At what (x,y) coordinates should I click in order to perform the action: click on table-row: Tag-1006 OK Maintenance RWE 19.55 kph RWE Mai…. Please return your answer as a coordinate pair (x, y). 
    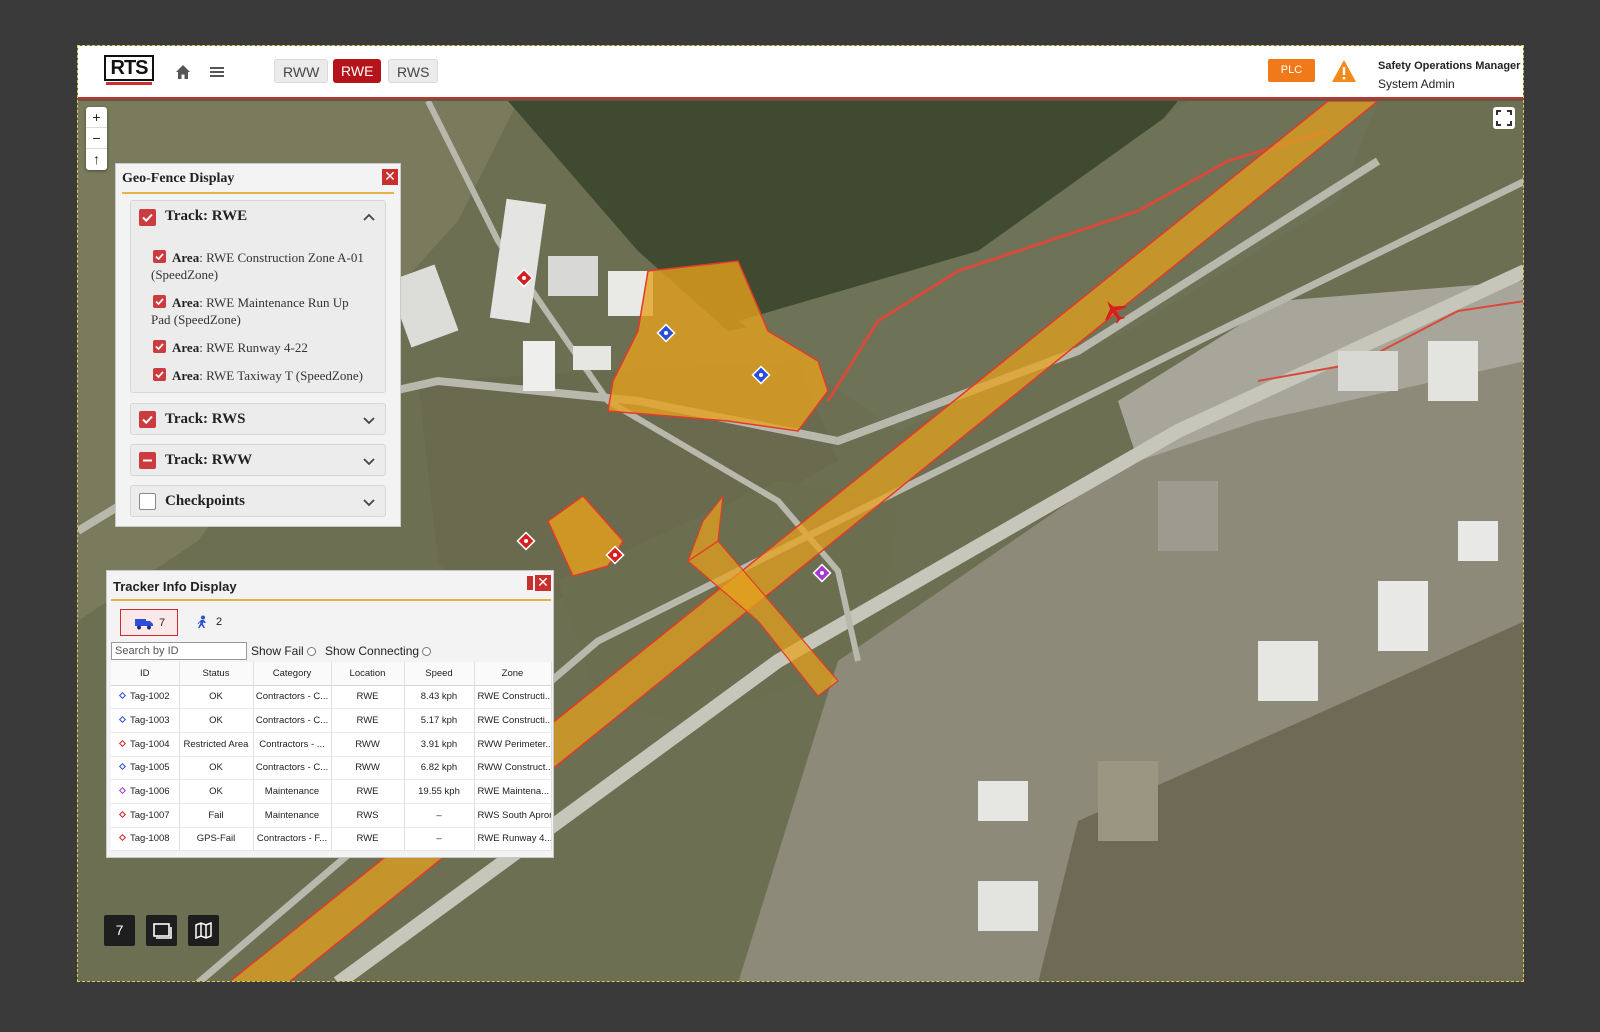
    Looking at the image, I should click on (331, 791).